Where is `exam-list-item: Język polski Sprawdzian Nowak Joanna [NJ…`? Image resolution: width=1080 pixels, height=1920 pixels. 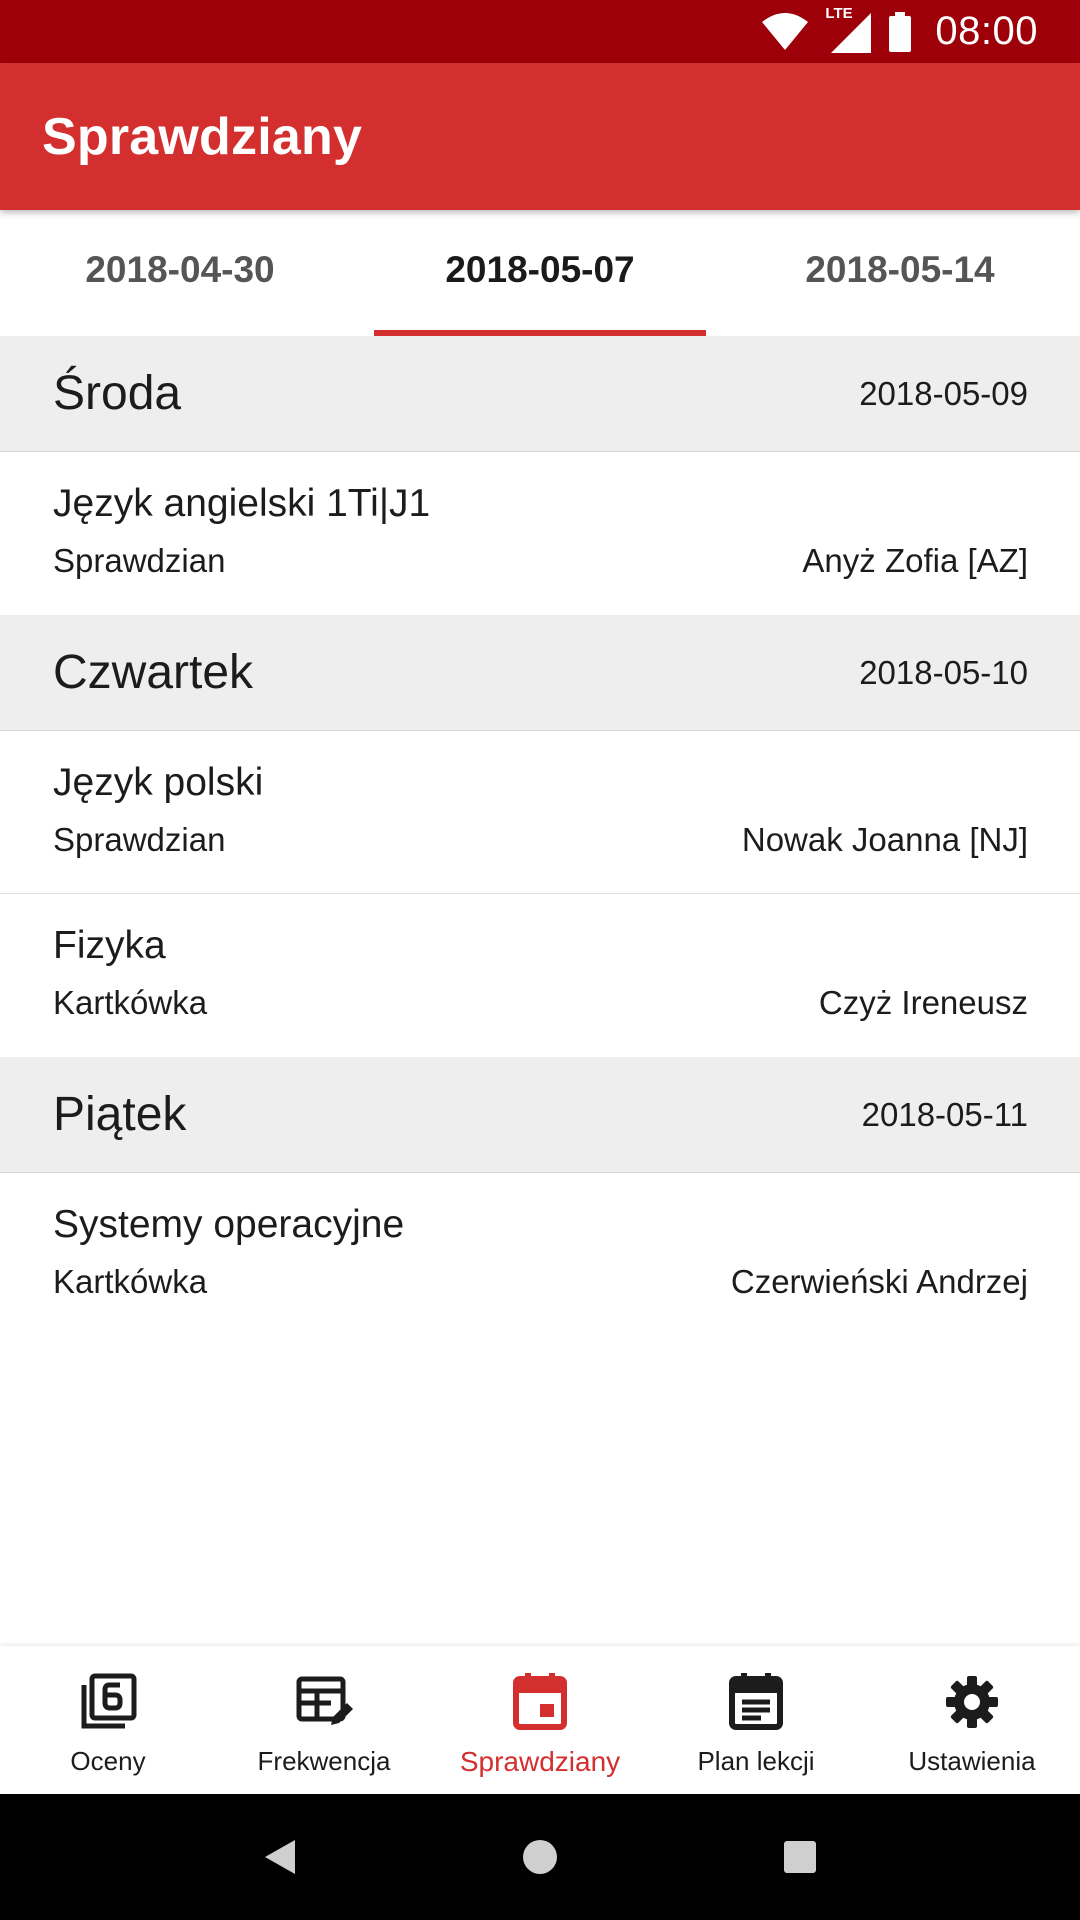
exam-list-item: Język polski Sprawdzian Nowak Joanna [NJ… is located at coordinates (540, 812).